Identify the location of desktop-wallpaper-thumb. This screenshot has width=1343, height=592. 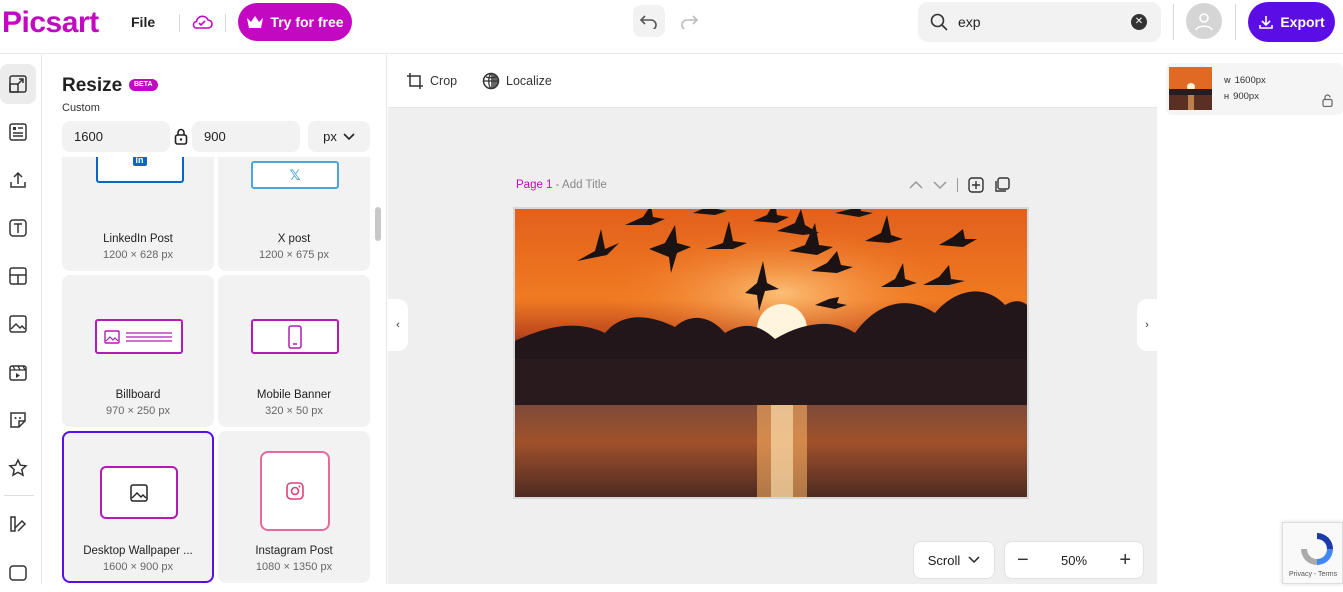
(139, 492).